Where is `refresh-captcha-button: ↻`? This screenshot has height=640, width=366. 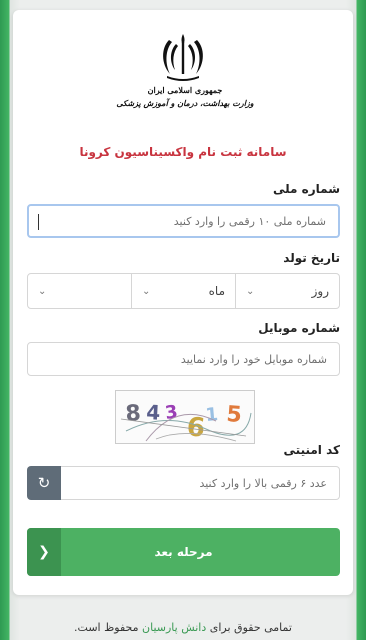
refresh-captcha-button: ↻ is located at coordinates (44, 483).